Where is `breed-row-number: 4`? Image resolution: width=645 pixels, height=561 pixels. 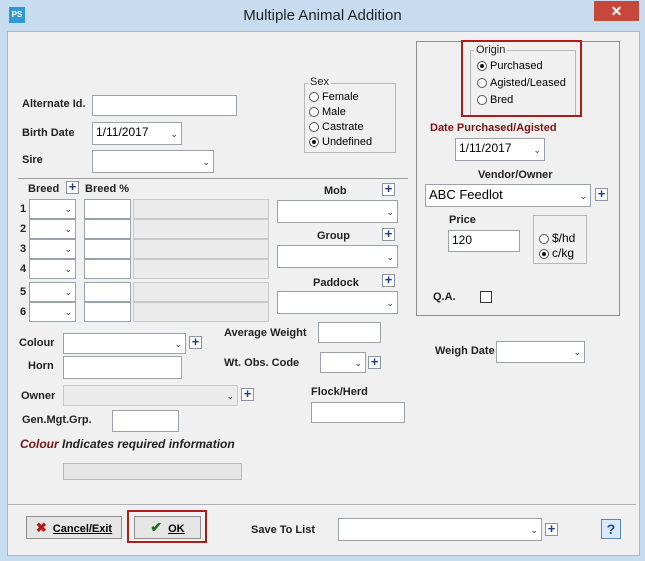 breed-row-number: 4 is located at coordinates (23, 269).